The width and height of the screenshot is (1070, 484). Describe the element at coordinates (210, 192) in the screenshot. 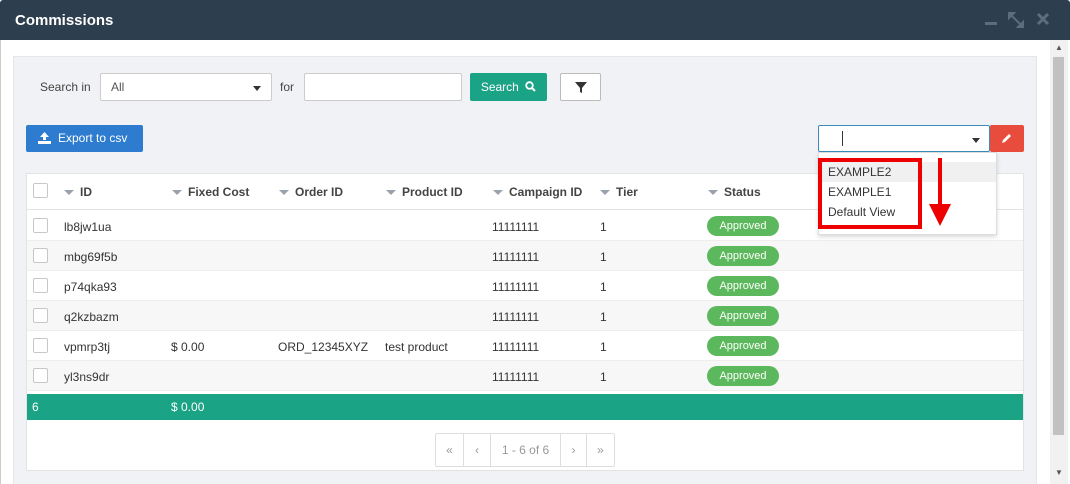

I see `column-header-fixed-cost: Fixed Cost` at that location.